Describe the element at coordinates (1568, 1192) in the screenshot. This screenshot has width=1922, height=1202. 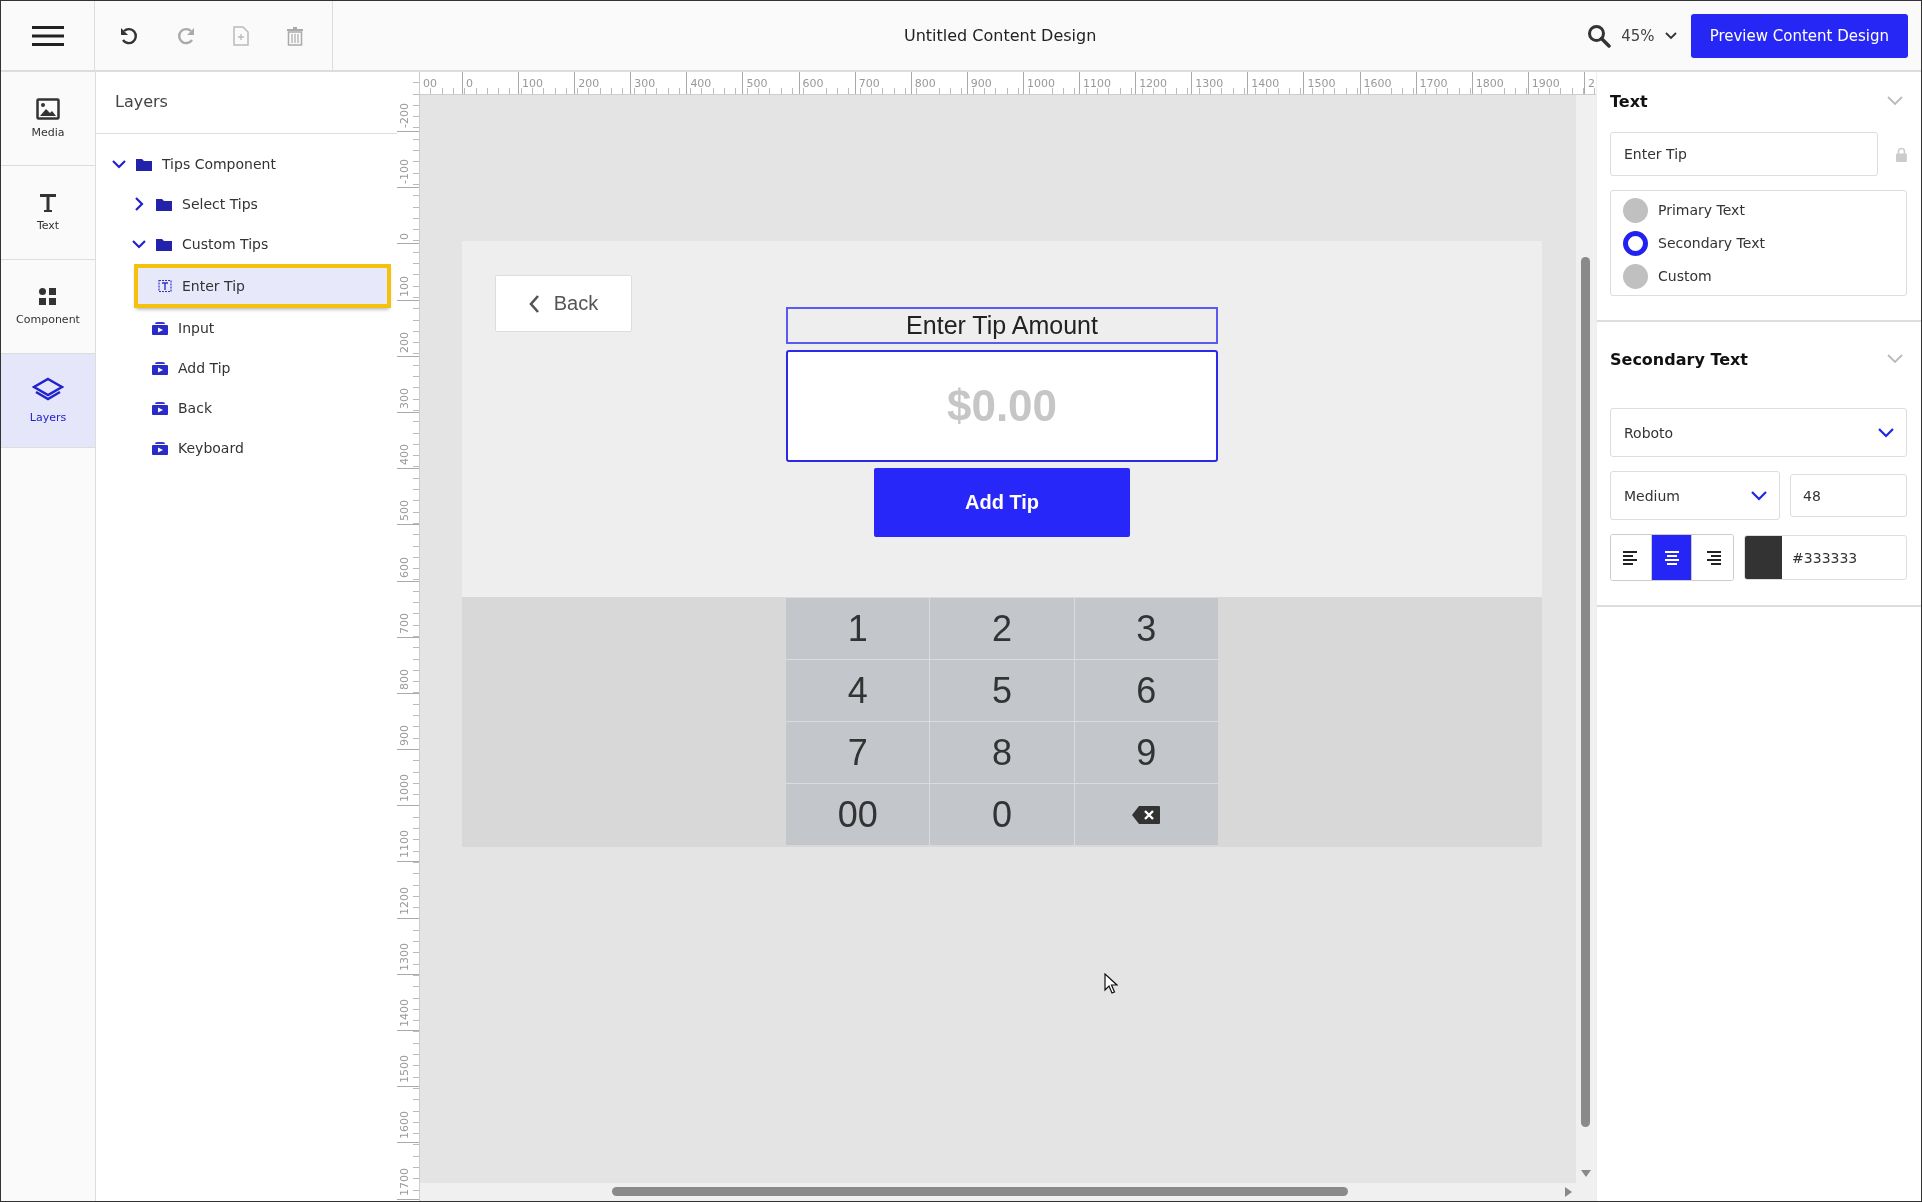
I see `scroll-right-icon` at that location.